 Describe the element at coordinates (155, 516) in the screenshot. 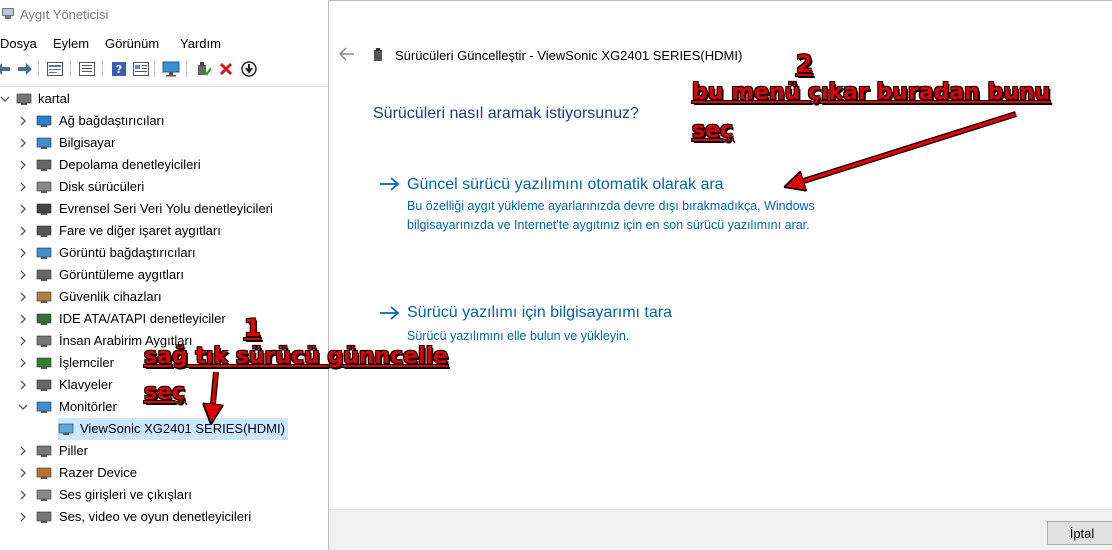

I see `tree-item-label: Ses, video ve oyun denetleyicileri` at that location.